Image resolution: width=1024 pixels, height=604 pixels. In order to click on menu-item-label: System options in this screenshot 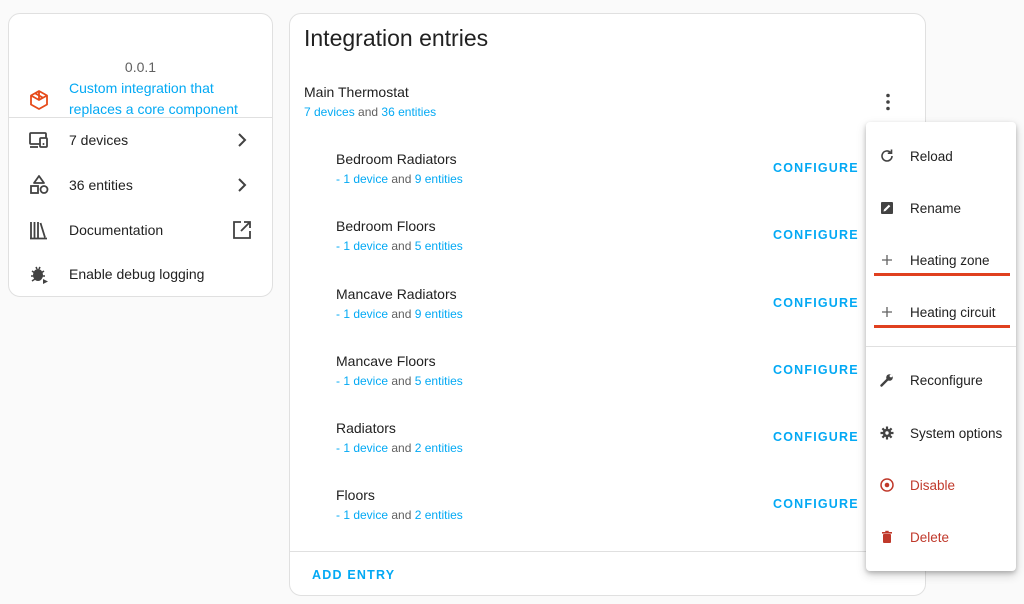, I will do `click(956, 433)`.